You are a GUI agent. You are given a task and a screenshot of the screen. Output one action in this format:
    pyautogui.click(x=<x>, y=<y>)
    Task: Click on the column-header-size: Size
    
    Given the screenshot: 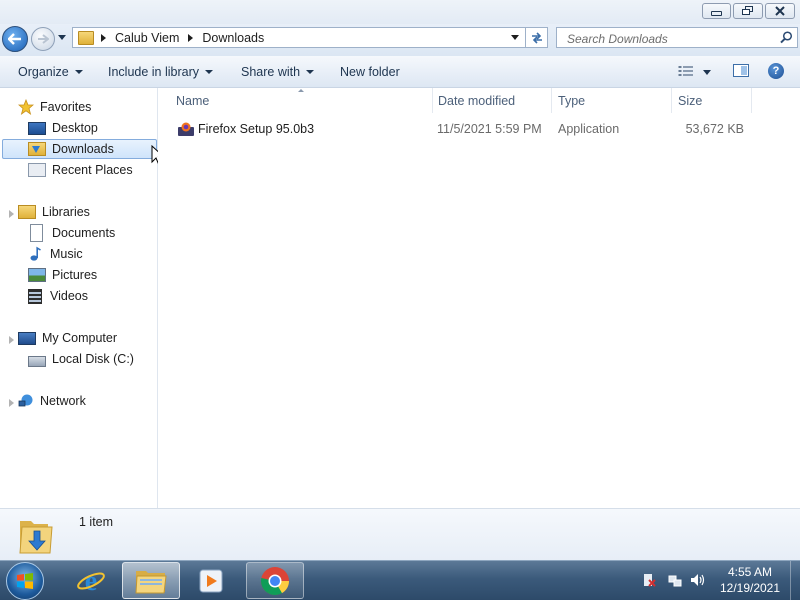 What is the action you would take?
    pyautogui.click(x=714, y=100)
    